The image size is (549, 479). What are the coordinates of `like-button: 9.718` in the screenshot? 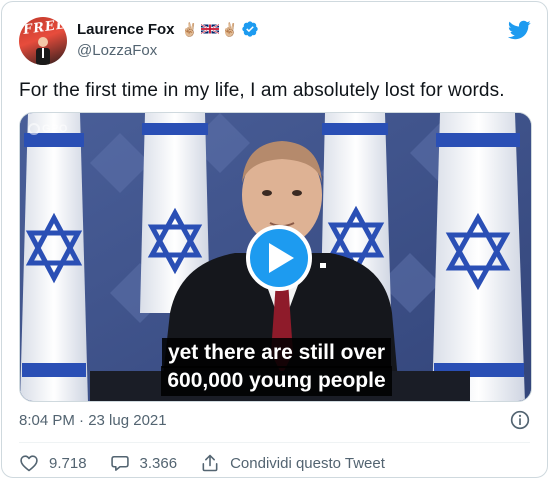 It's located at (53, 463).